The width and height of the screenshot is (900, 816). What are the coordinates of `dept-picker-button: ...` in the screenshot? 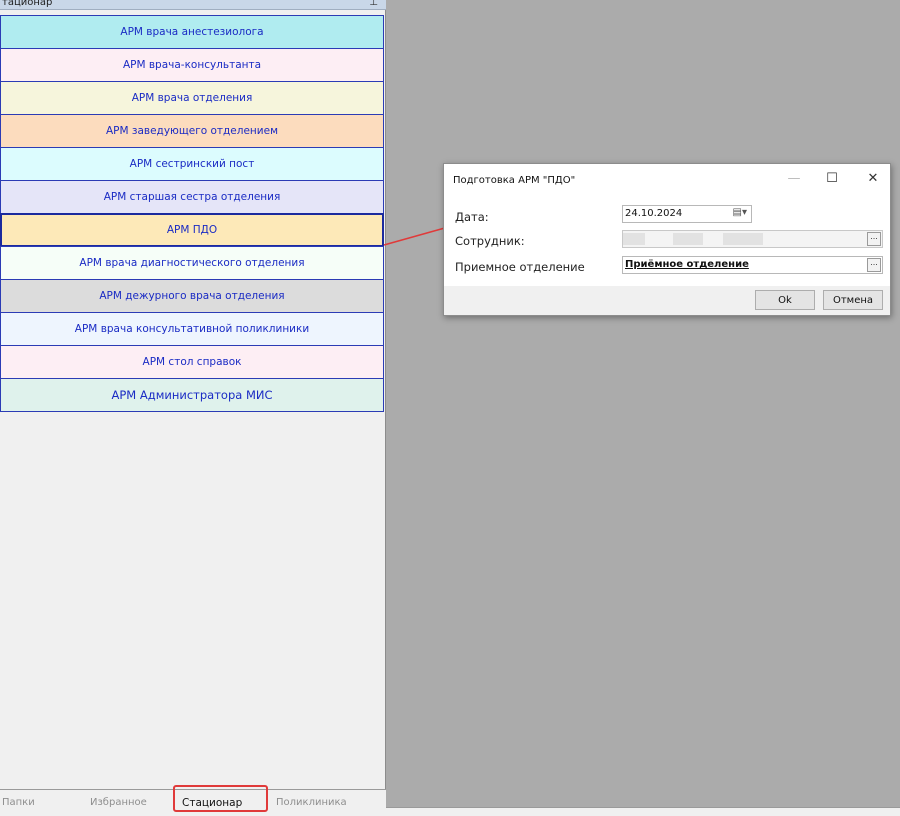 It's located at (874, 265).